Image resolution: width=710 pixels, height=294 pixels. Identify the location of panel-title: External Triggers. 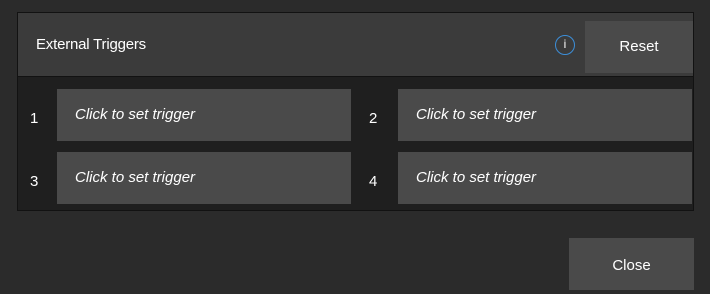
(91, 44).